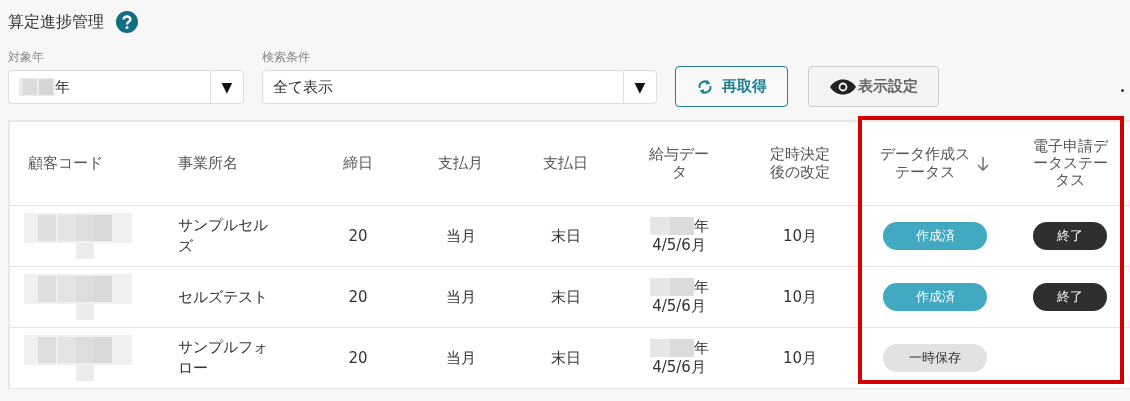 The image size is (1130, 401). What do you see at coordinates (935, 358) in the screenshot?
I see `status-badge: 一時保存` at bounding box center [935, 358].